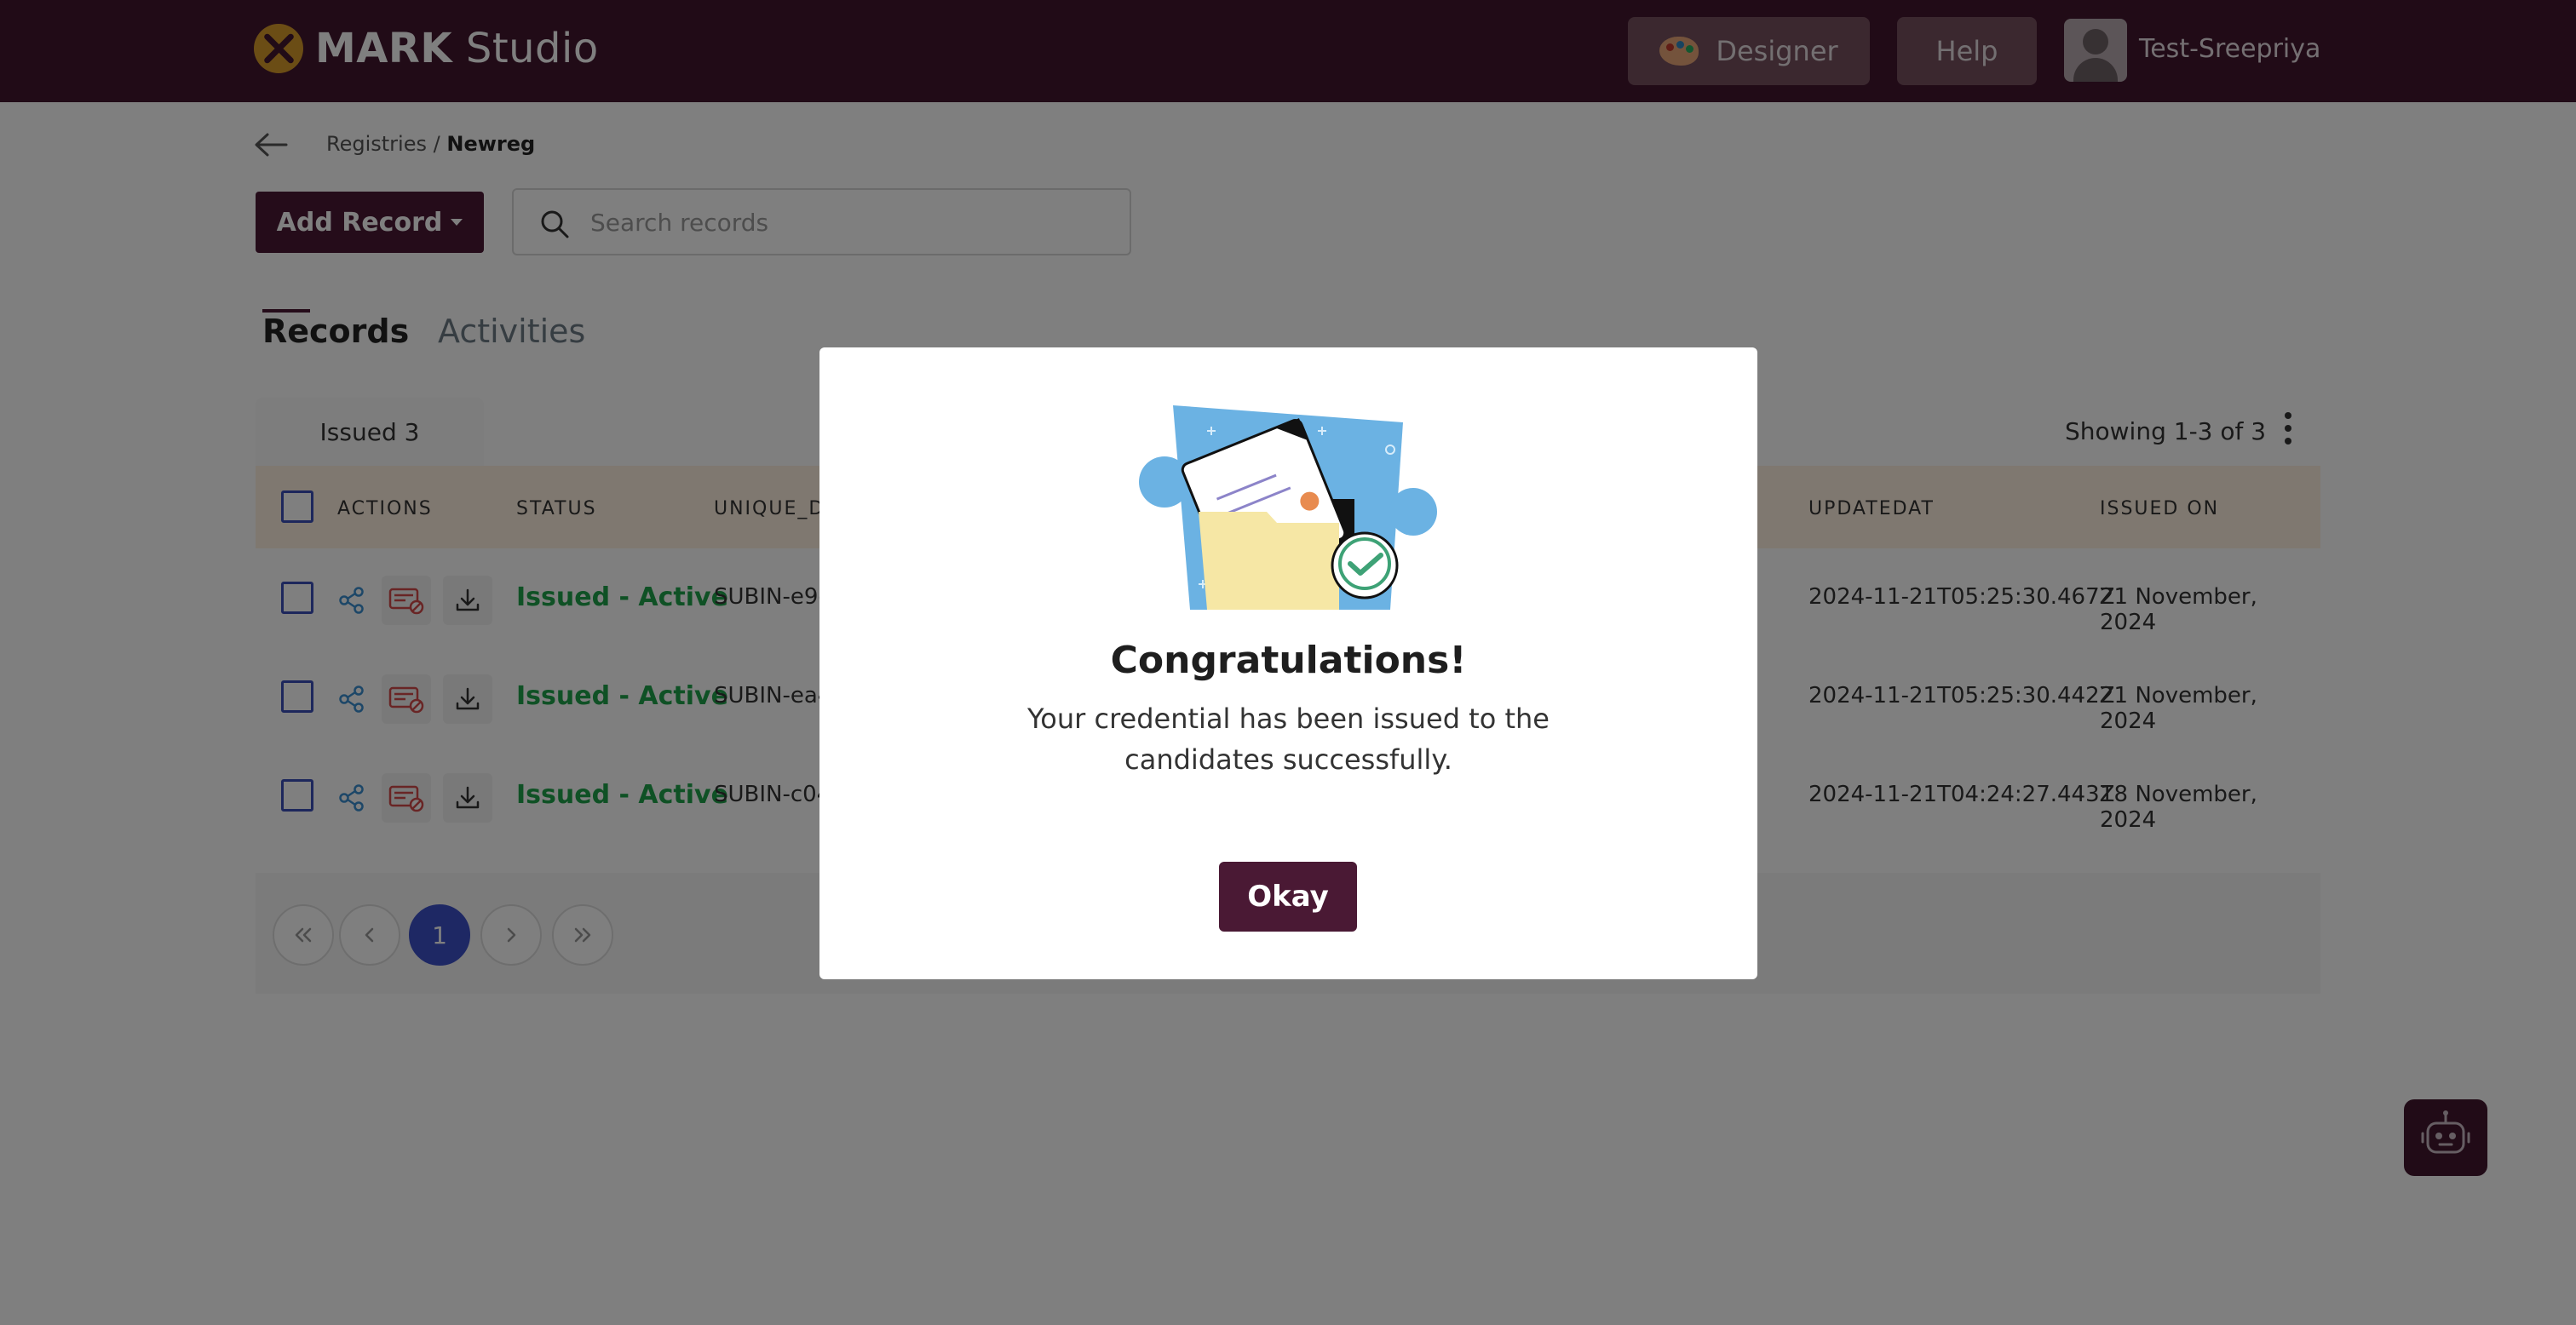  What do you see at coordinates (1288, 897) in the screenshot?
I see `okay-button: Okay` at bounding box center [1288, 897].